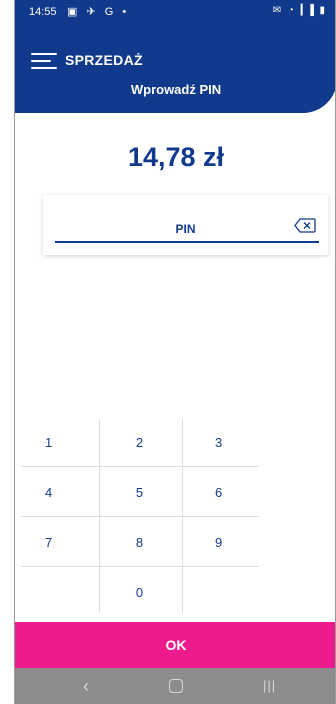  Describe the element at coordinates (224, 542) in the screenshot. I see `key-9: 9` at that location.